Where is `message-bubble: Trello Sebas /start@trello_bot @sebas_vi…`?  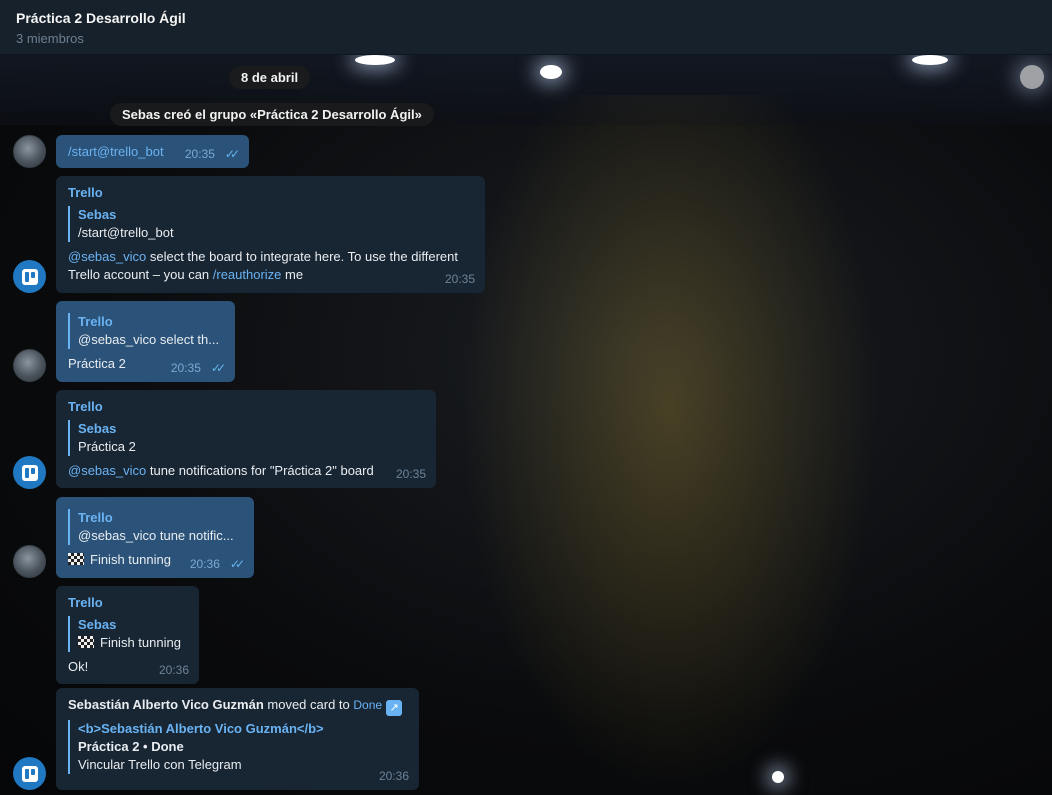 message-bubble: Trello Sebas /start@trello_bot @sebas_vi… is located at coordinates (270, 234).